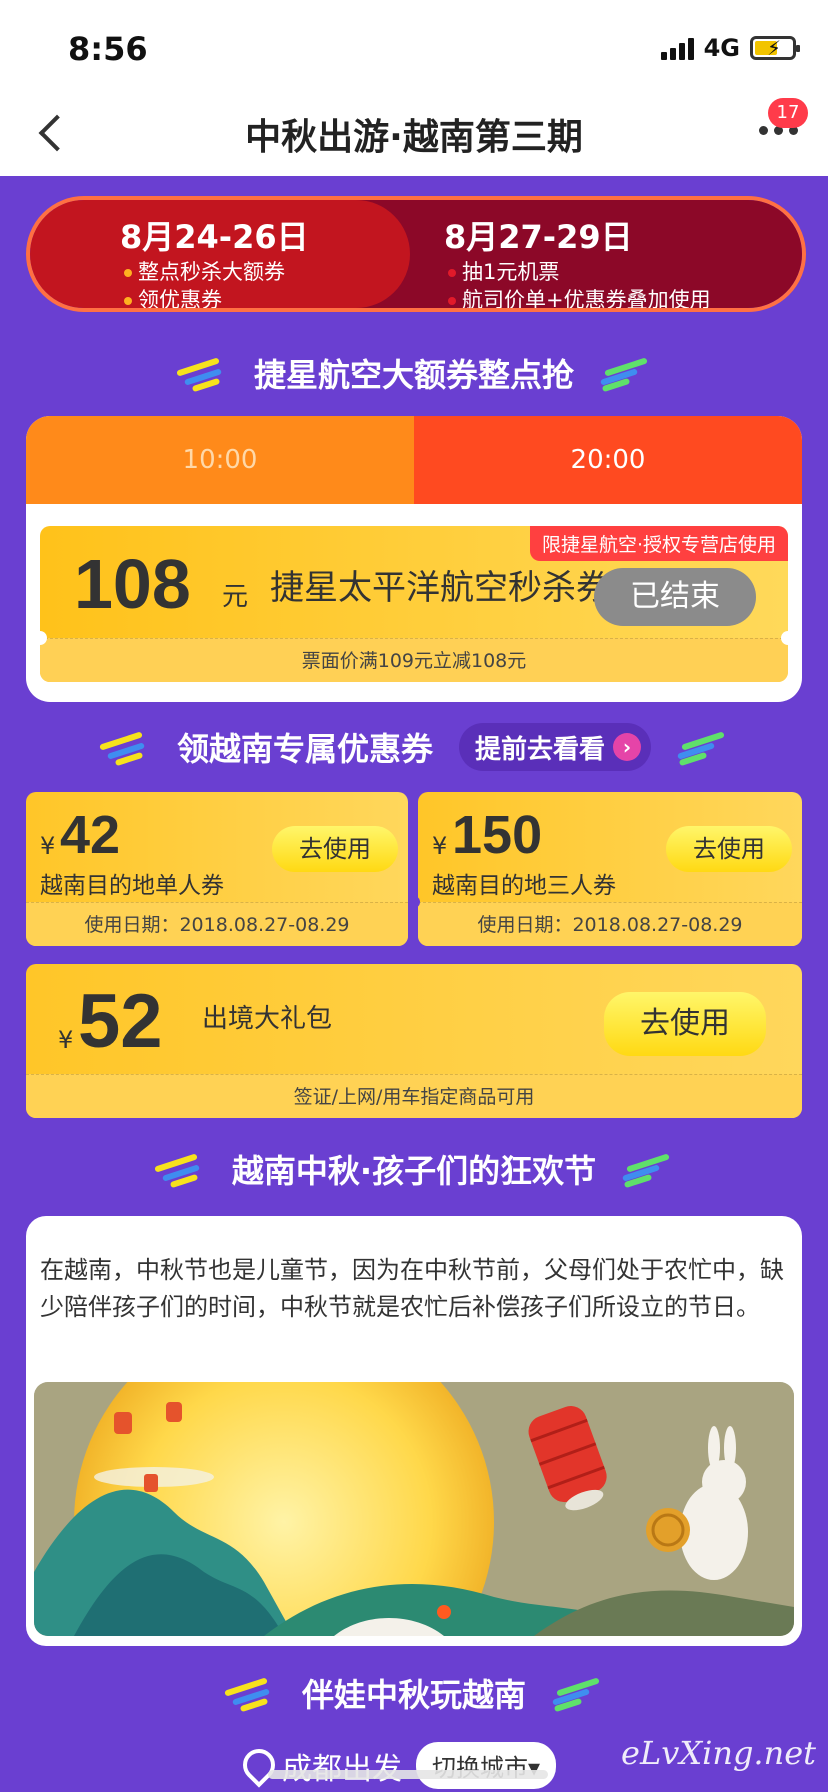 The image size is (828, 1792). Describe the element at coordinates (486, 1765) in the screenshot. I see `switch-city-button: 切换城市▾` at that location.